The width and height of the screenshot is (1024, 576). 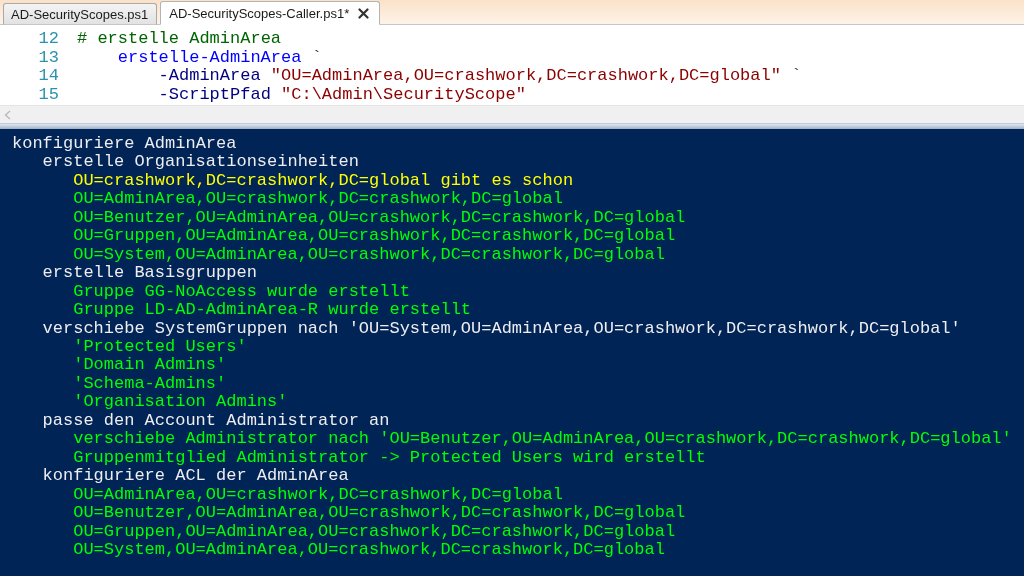 I want to click on console-output-line: 'Domain Admins', so click(x=150, y=365).